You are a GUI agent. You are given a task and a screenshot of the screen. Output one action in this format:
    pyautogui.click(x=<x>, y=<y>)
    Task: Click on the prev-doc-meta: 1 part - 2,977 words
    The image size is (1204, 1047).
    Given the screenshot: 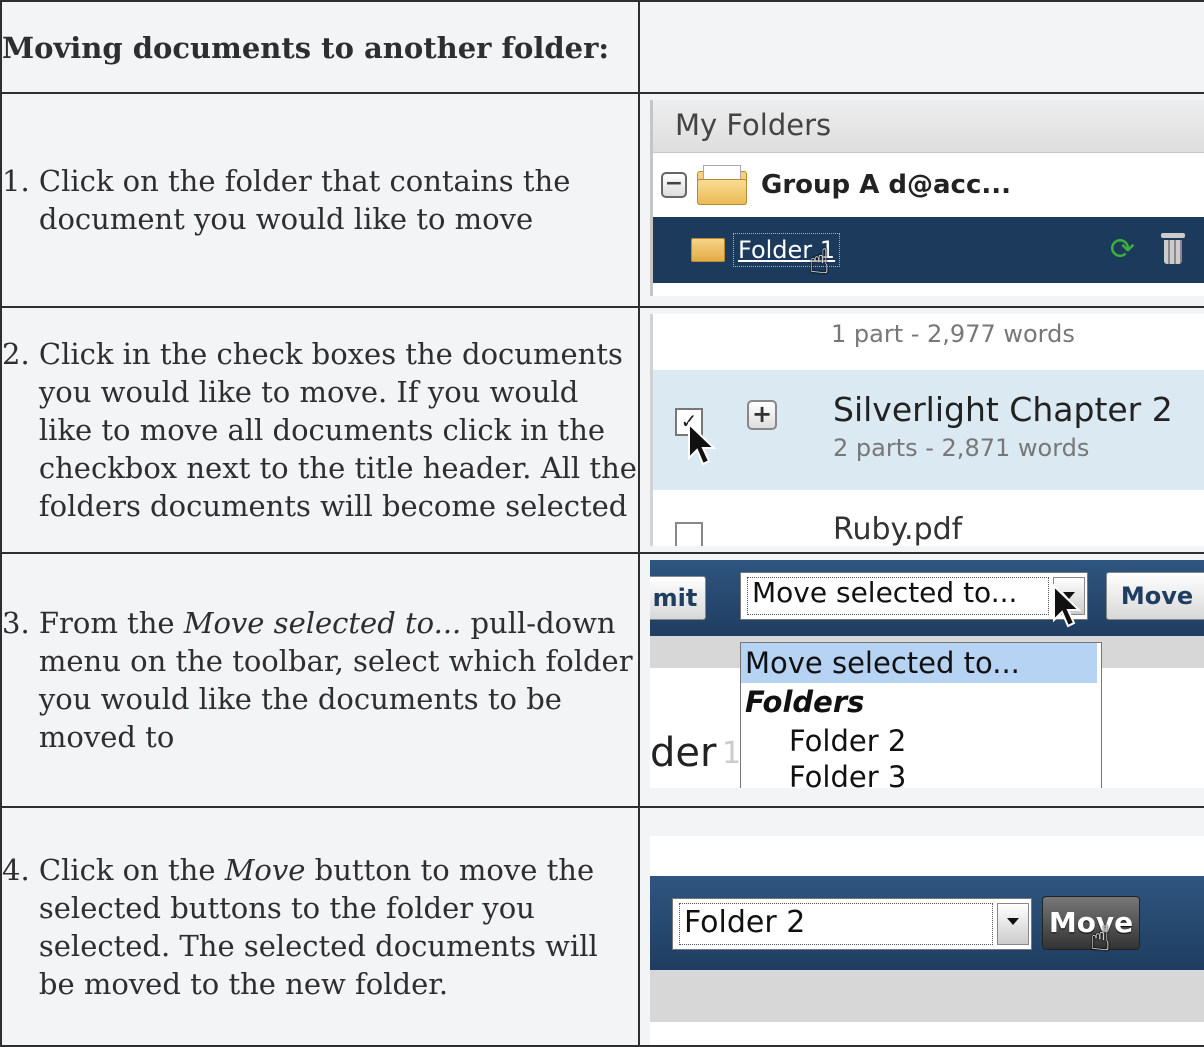 What is the action you would take?
    pyautogui.click(x=953, y=334)
    